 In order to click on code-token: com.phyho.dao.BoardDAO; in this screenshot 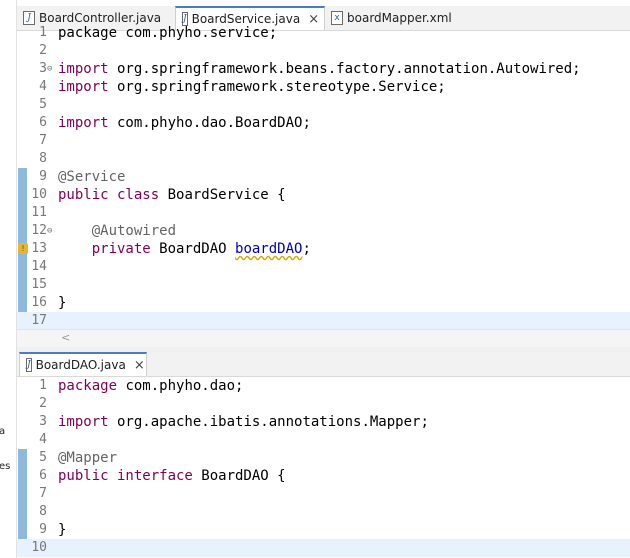, I will do `click(209, 123)`.